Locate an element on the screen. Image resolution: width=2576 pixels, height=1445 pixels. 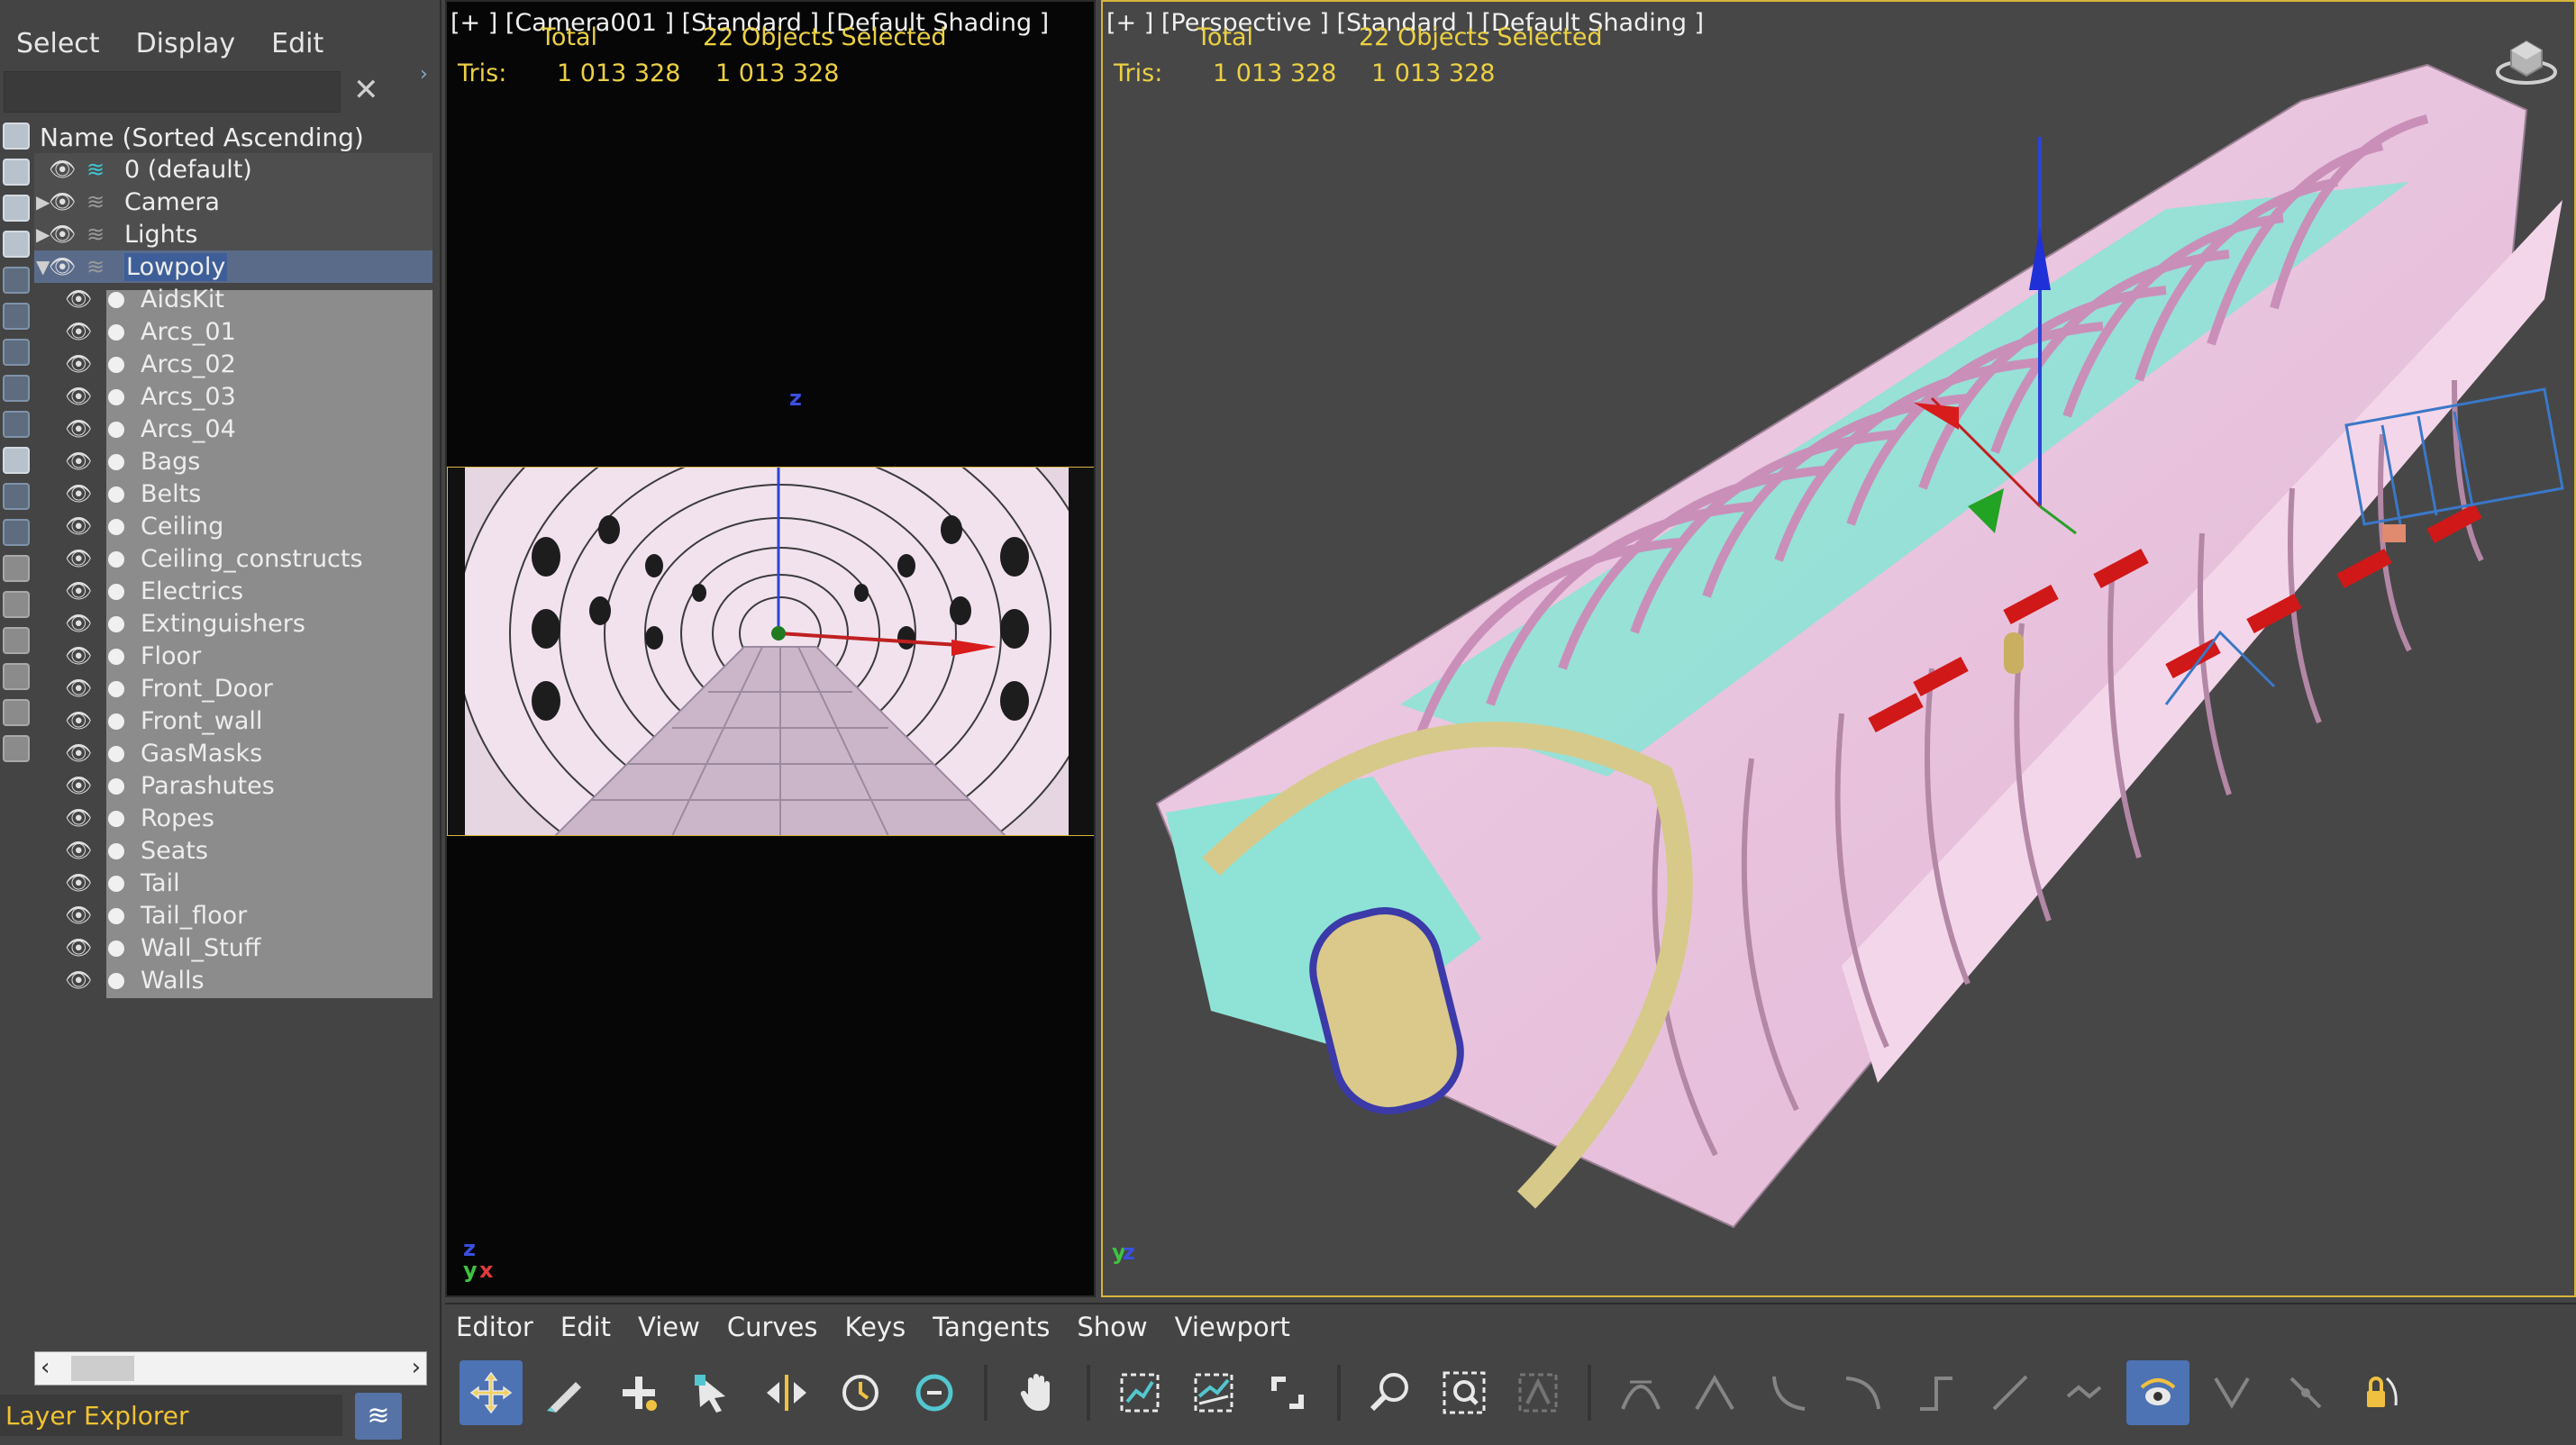
object-row: 👁 GasMasks is located at coordinates (233, 753).